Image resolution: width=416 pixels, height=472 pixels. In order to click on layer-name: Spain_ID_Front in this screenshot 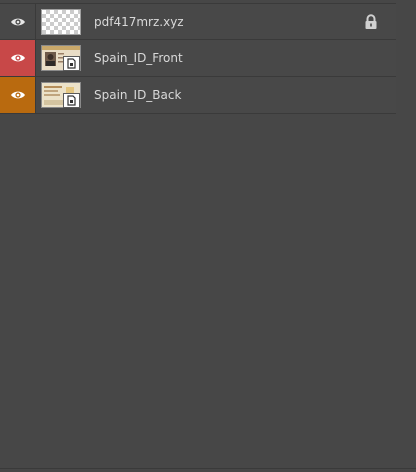, I will do `click(138, 58)`.